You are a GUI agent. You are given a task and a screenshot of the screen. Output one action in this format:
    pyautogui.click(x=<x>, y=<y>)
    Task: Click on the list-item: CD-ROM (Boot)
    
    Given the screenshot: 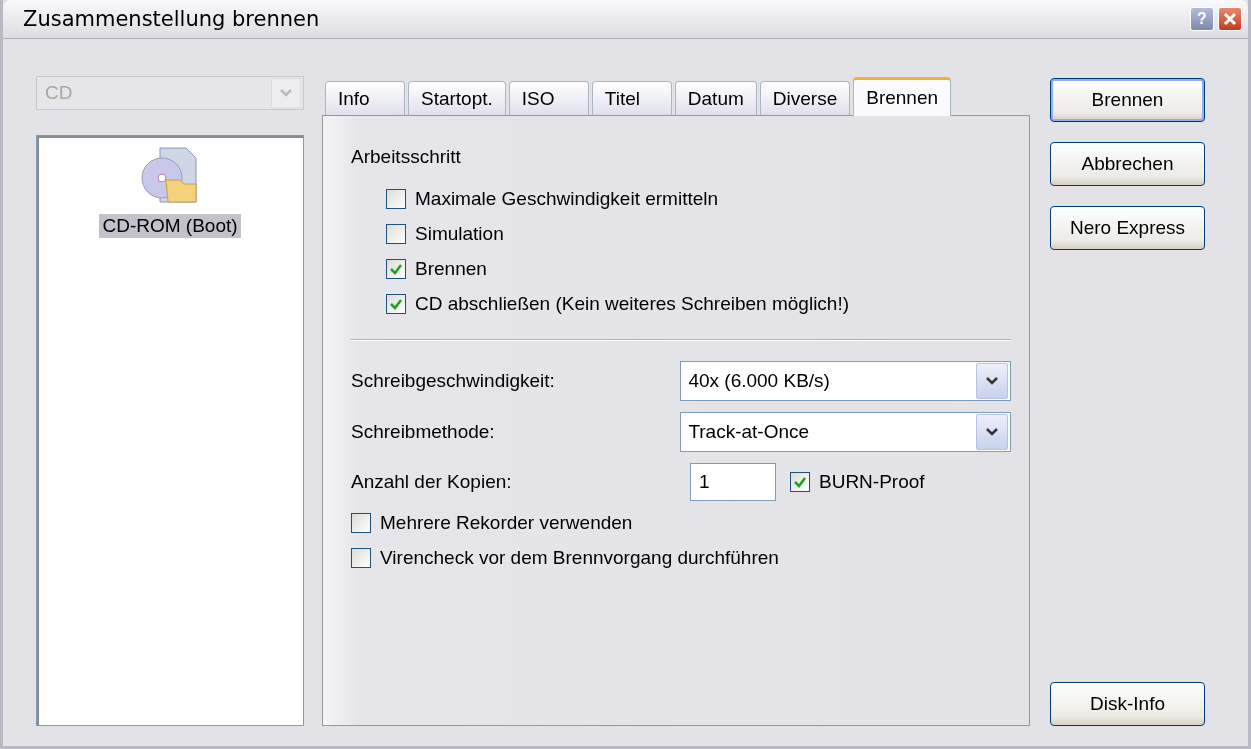 What is the action you would take?
    pyautogui.click(x=170, y=226)
    